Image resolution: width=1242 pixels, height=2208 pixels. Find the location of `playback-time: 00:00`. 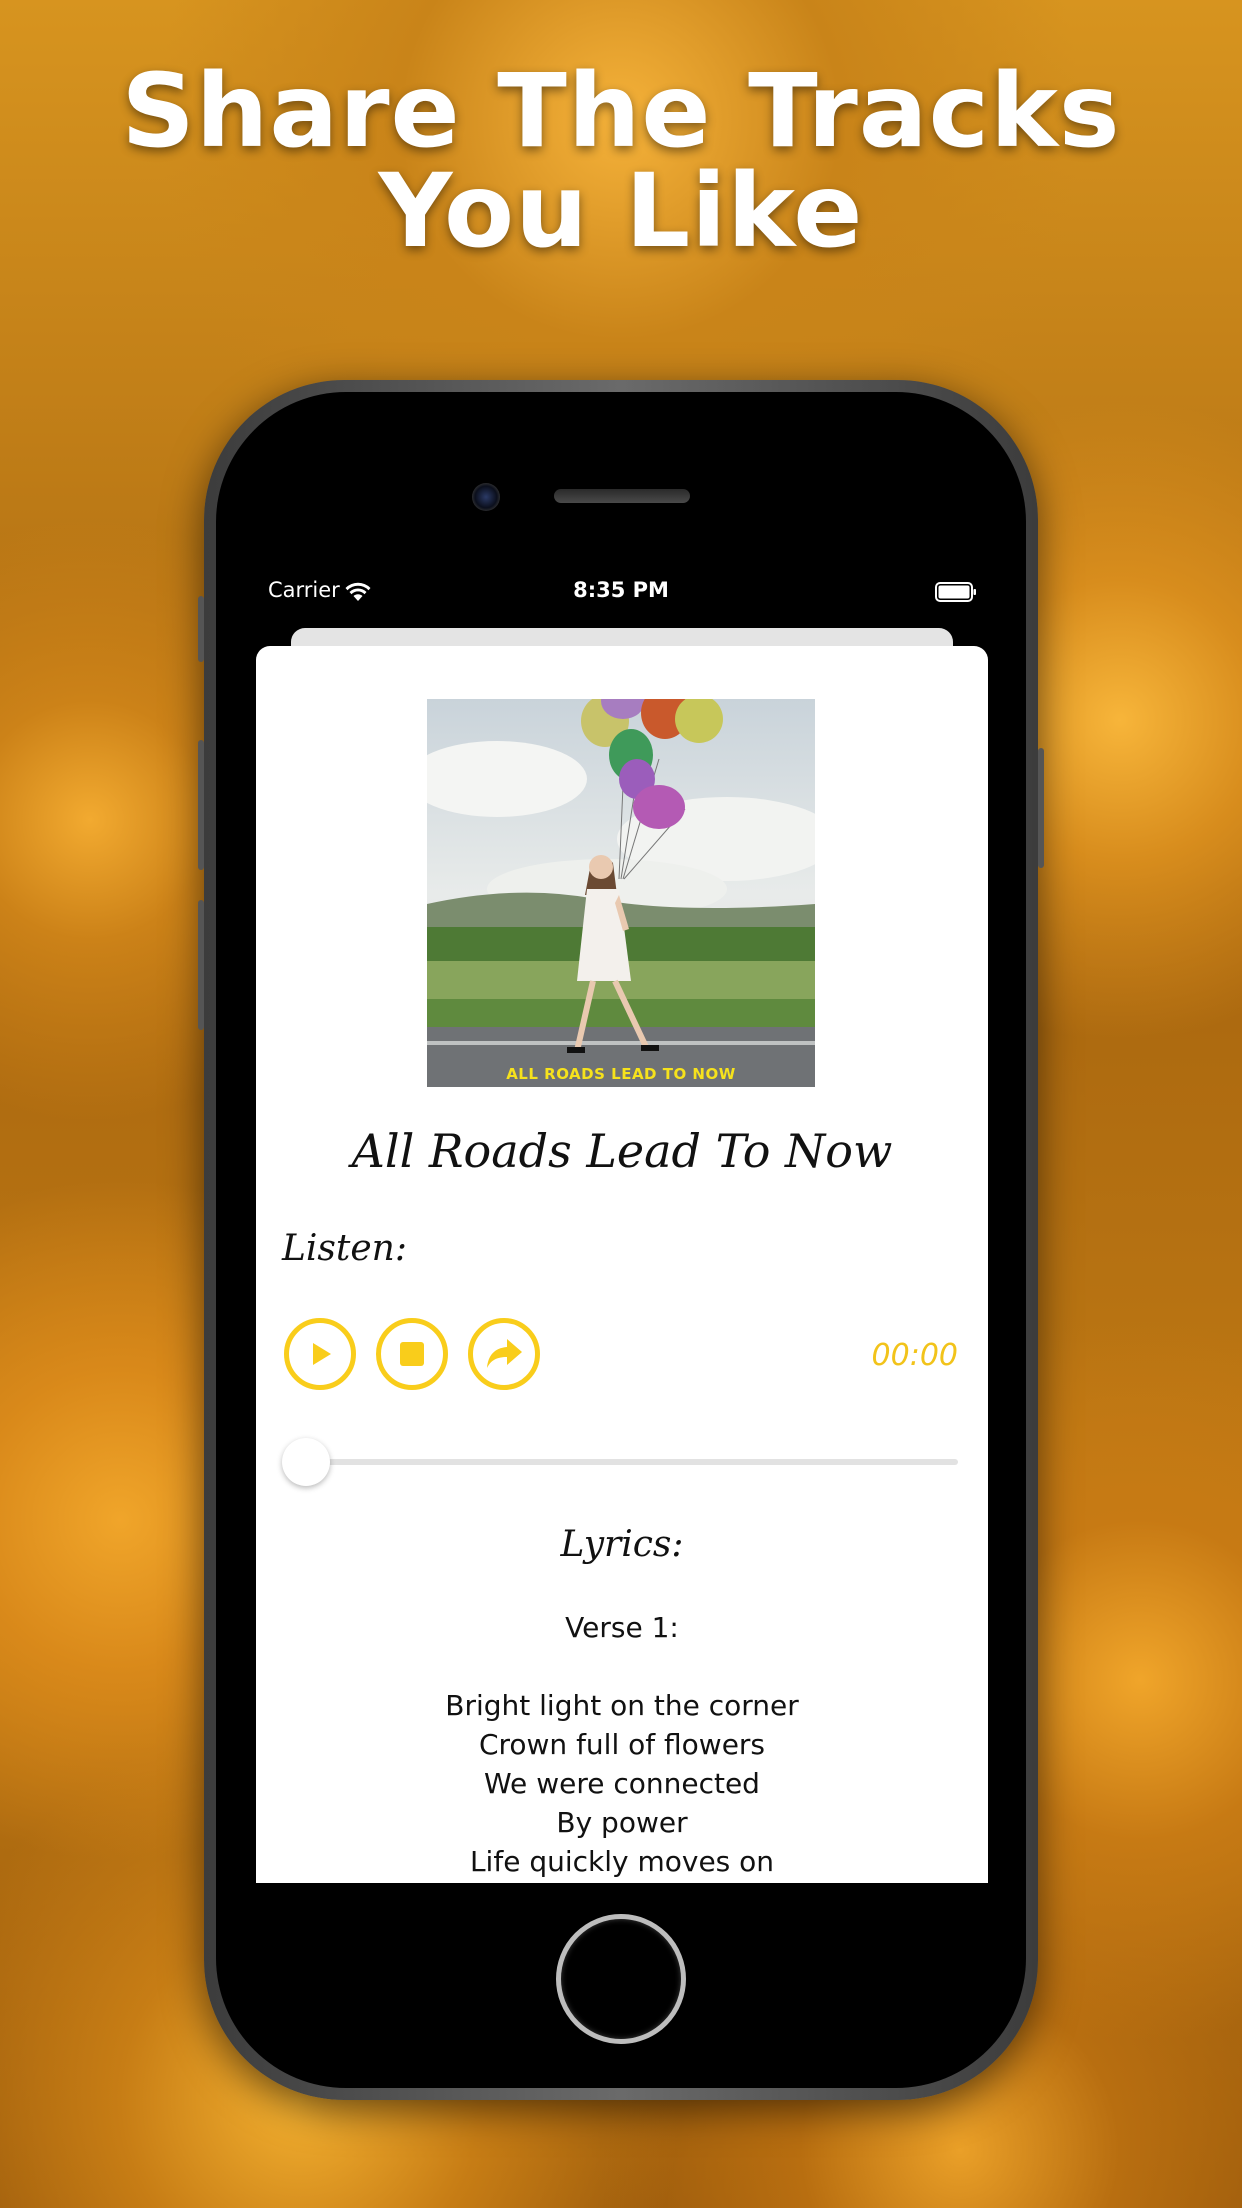

playback-time: 00:00 is located at coordinates (914, 1355).